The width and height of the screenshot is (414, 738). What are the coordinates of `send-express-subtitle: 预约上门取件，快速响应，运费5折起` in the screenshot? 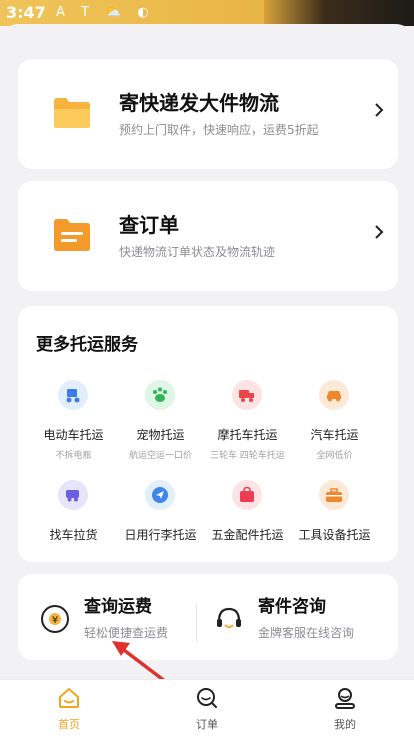 It's located at (219, 130).